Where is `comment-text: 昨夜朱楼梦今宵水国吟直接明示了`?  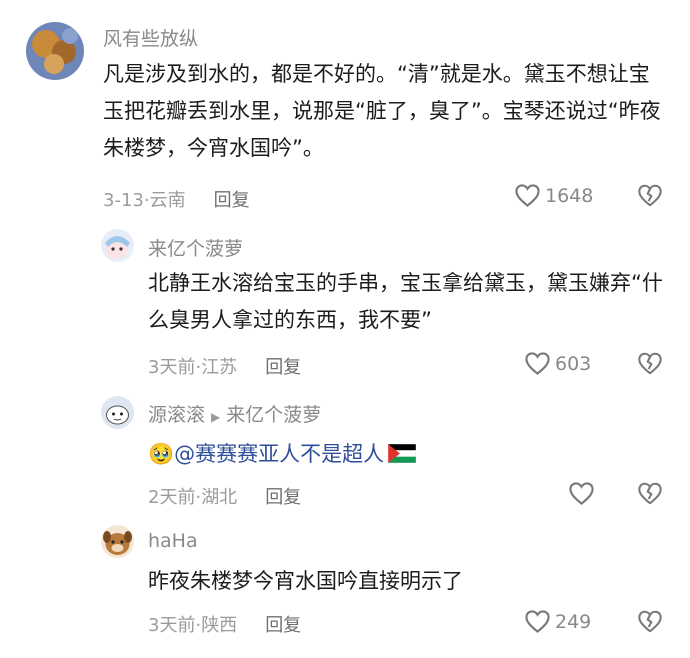
comment-text: 昨夜朱楼梦今宵水国吟直接明示了 is located at coordinates (305, 581).